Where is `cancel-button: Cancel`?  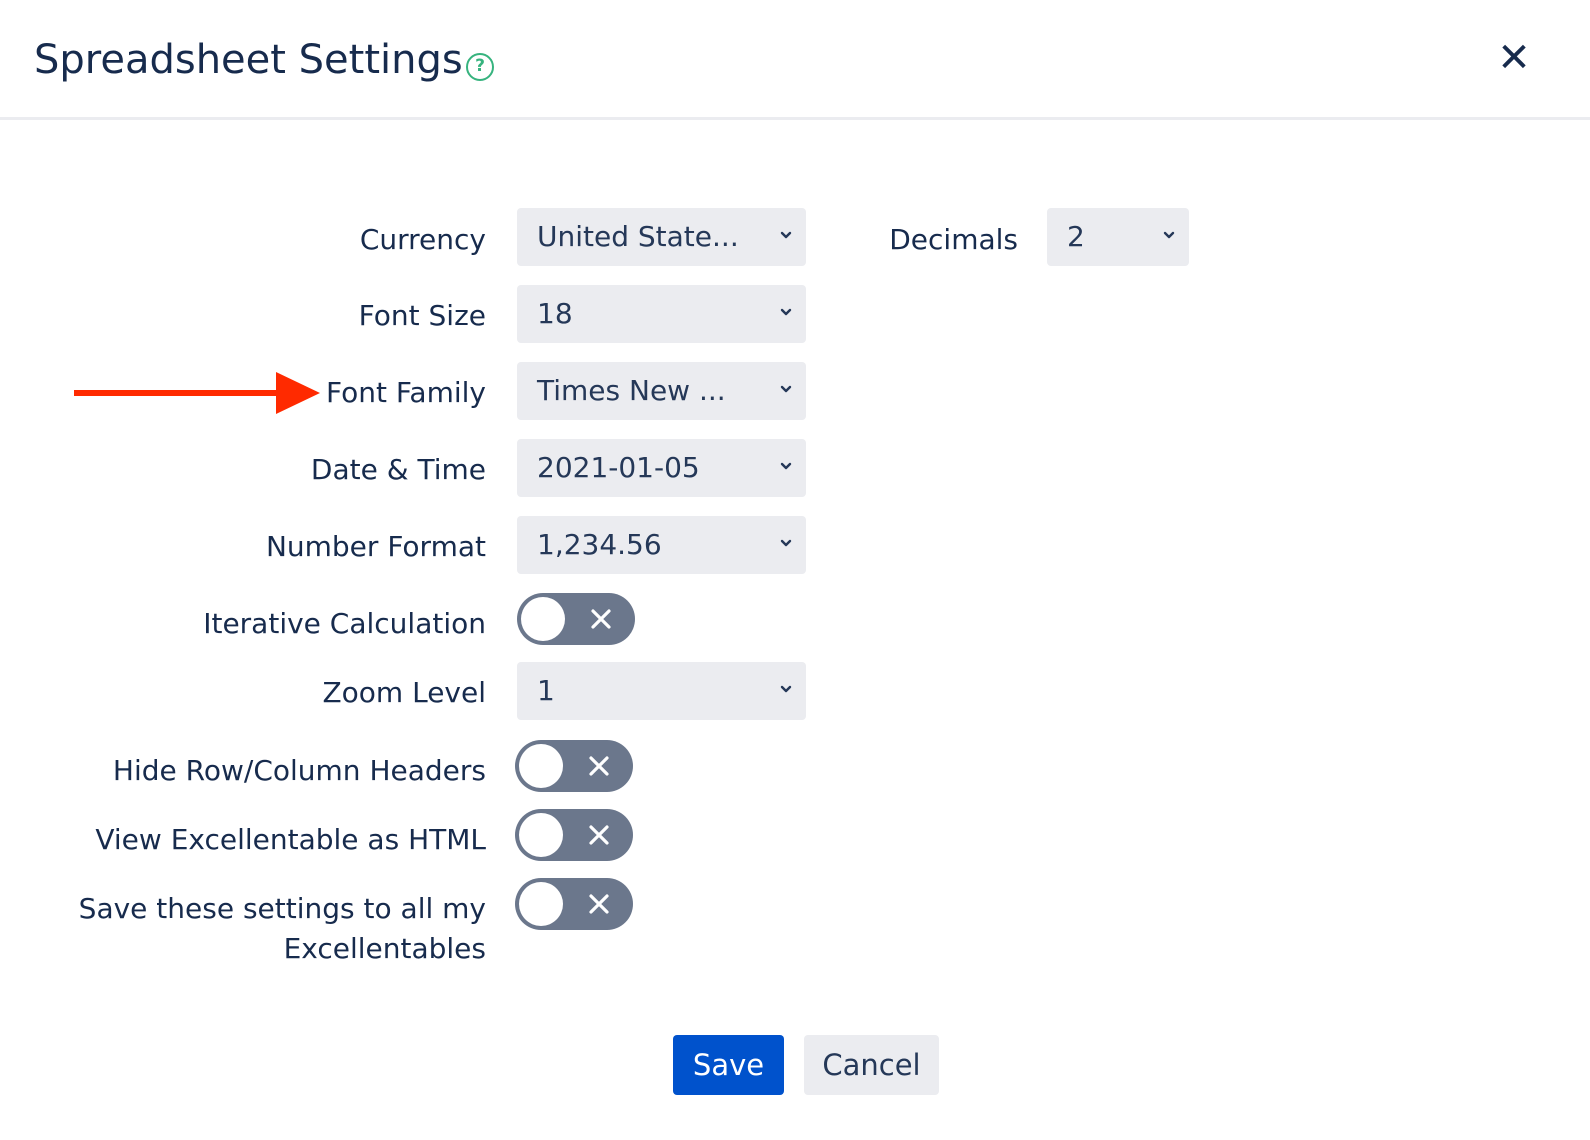
cancel-button: Cancel is located at coordinates (871, 1065).